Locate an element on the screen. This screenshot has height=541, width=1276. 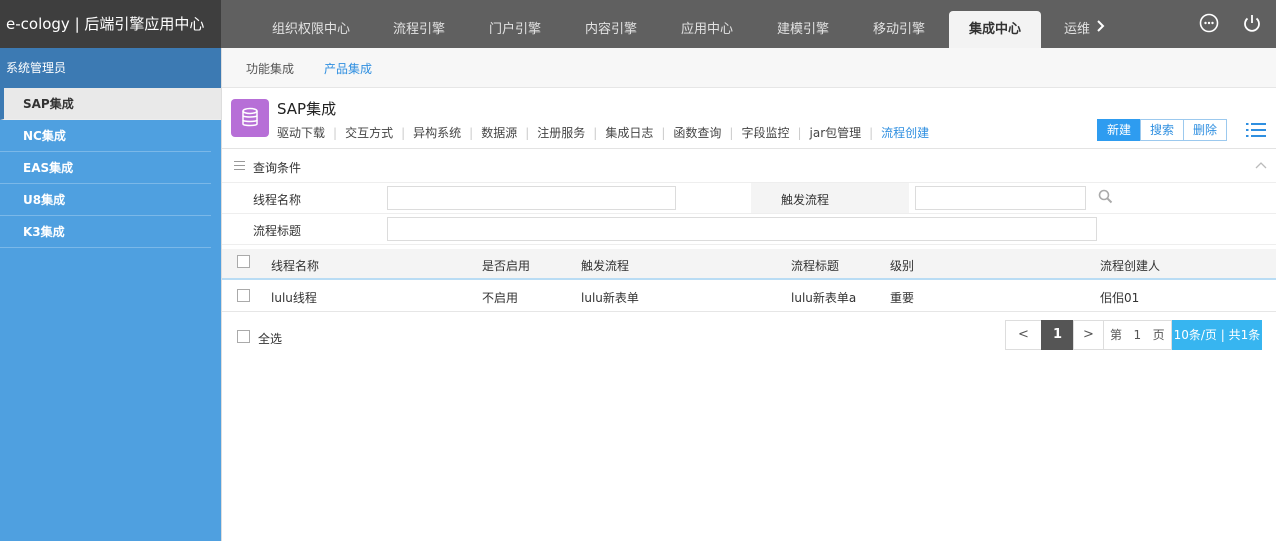
tab-portal-engine: 门户引擎 is located at coordinates (515, 29).